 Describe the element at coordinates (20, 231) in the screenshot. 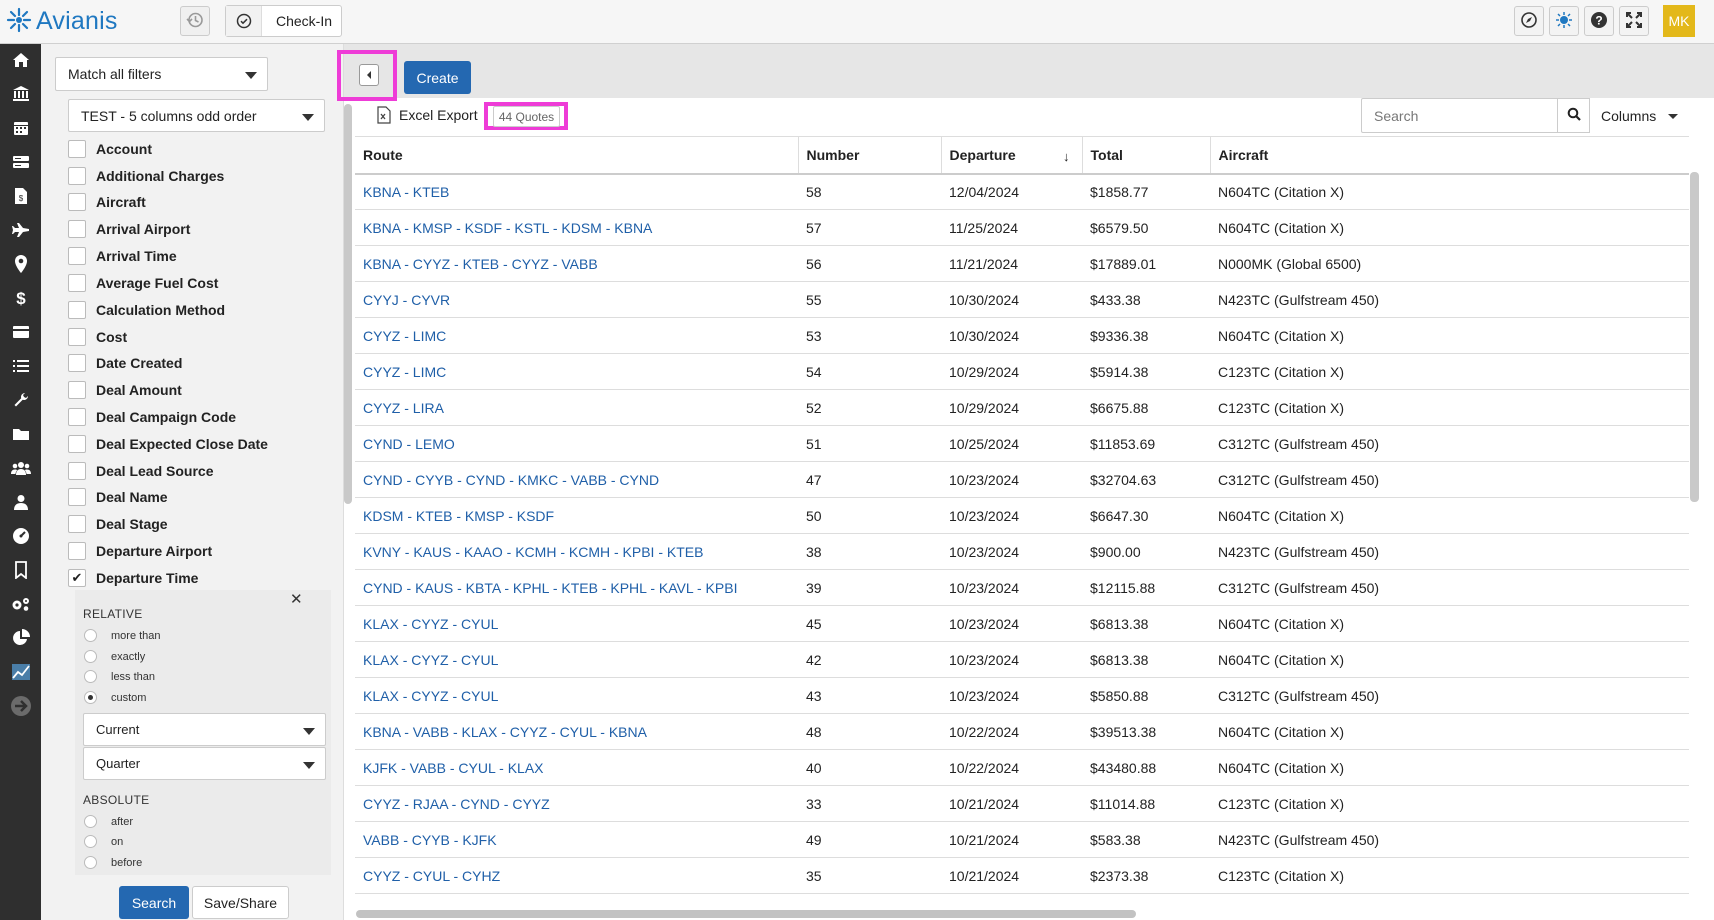

I see `nav-flights` at that location.